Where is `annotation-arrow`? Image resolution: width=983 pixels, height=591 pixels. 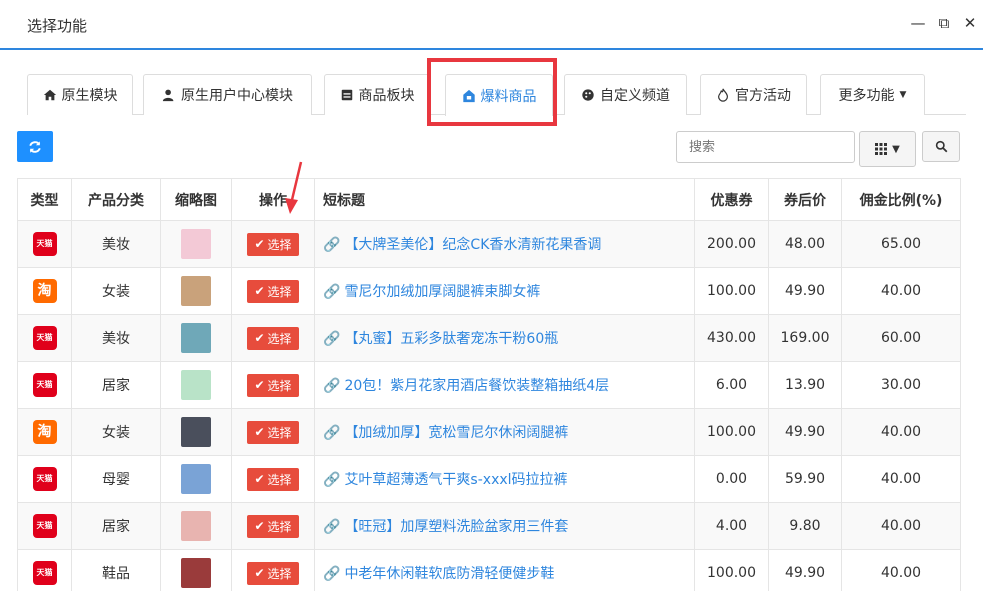
annotation-arrow is located at coordinates (294, 187).